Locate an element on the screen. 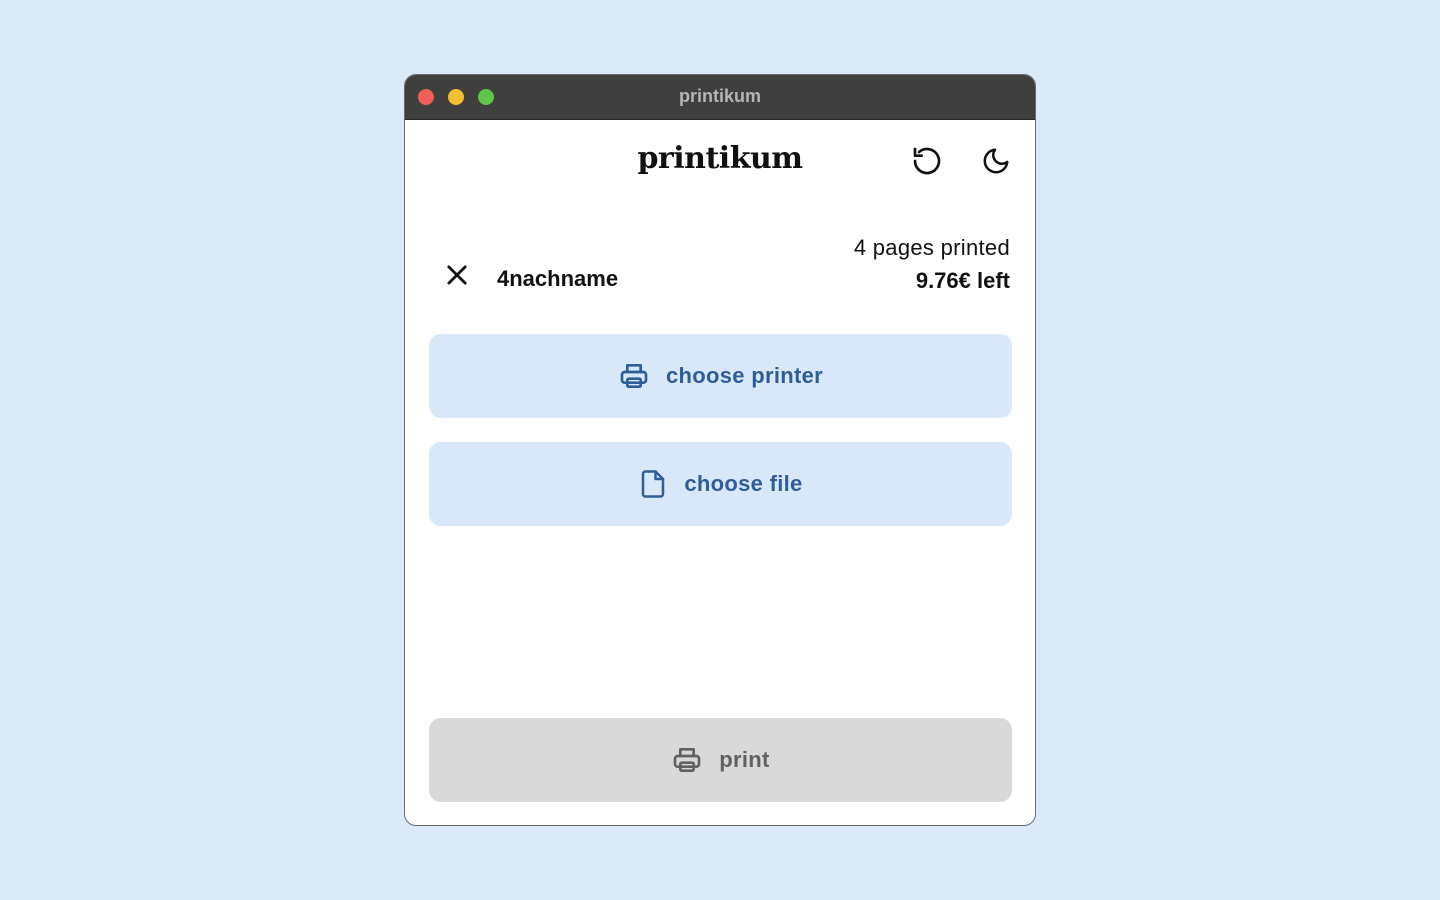 This screenshot has height=900, width=1440. logout-button is located at coordinates (457, 275).